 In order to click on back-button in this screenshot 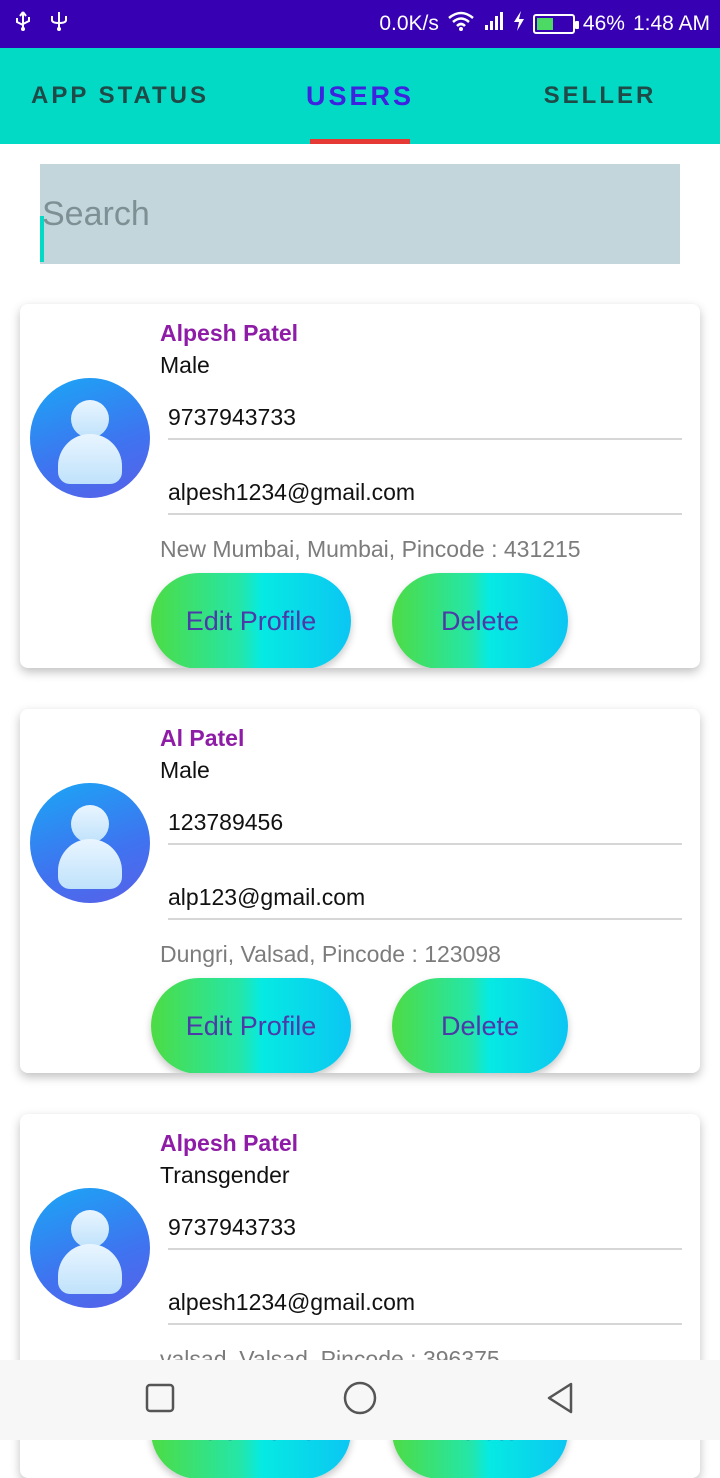, I will do `click(560, 1400)`.